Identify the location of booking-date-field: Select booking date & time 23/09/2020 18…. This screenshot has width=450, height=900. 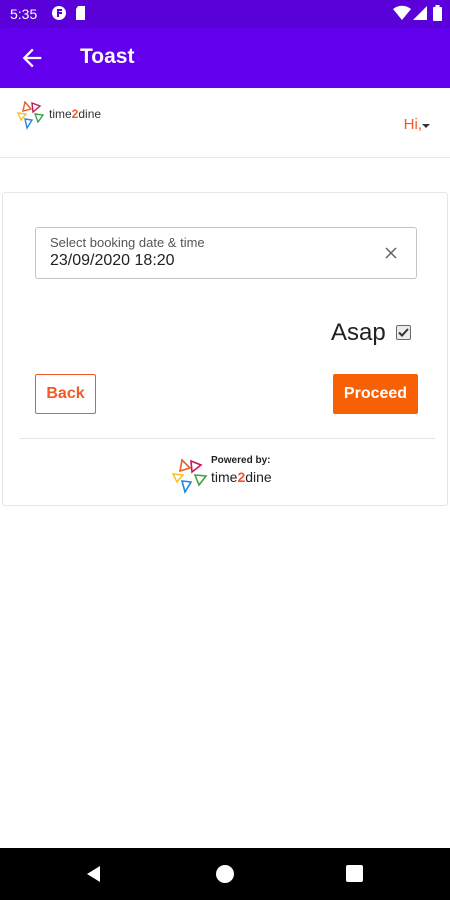
(226, 253).